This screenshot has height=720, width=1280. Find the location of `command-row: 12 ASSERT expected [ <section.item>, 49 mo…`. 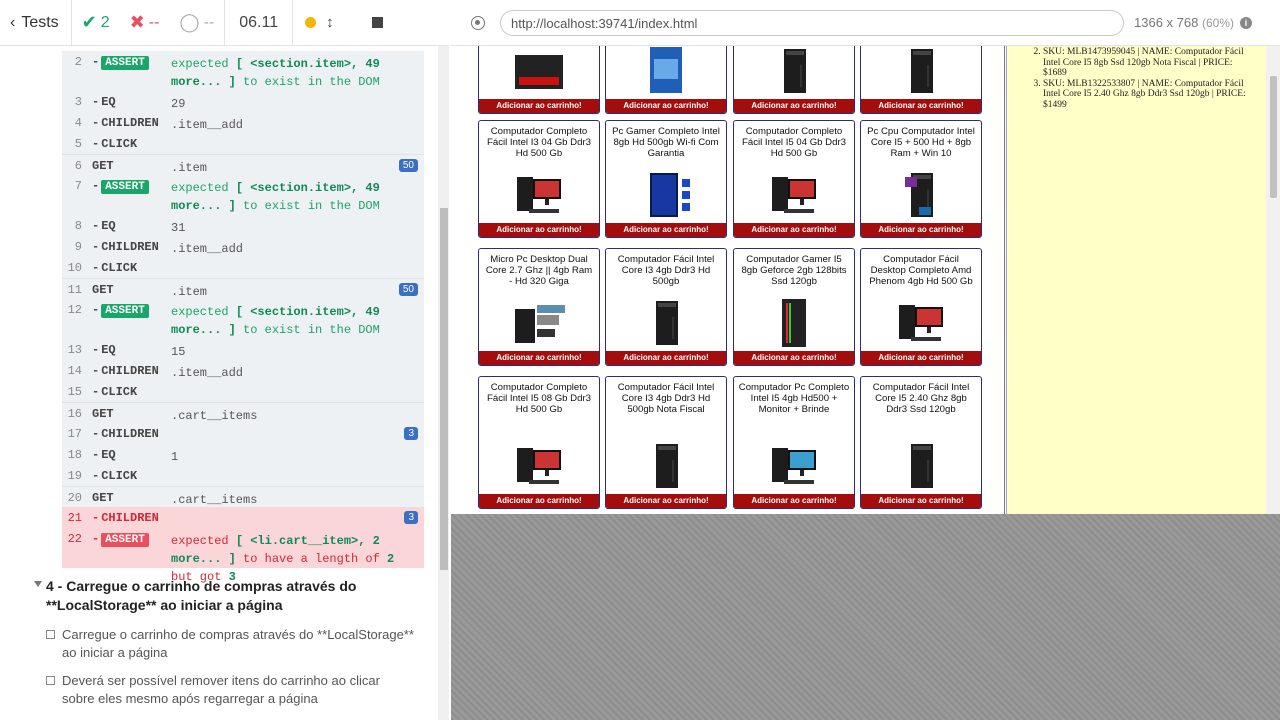

command-row: 12 ASSERT expected [ <section.item>, 49 mo… is located at coordinates (243, 319).